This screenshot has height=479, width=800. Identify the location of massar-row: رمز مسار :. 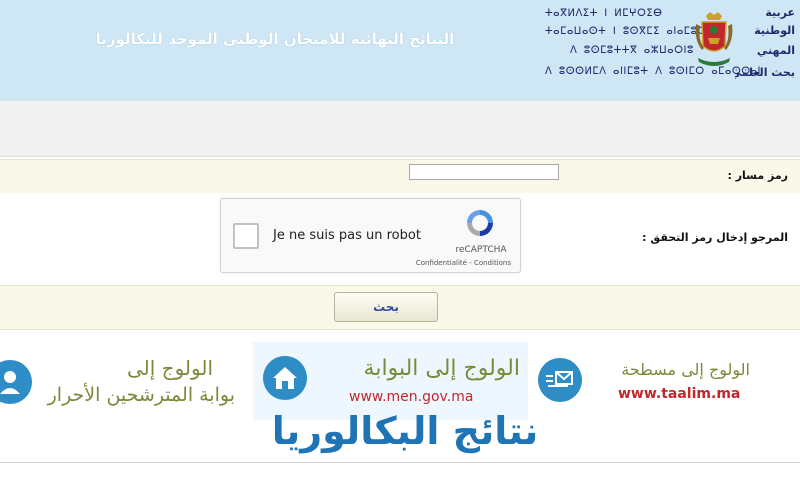
(400, 176).